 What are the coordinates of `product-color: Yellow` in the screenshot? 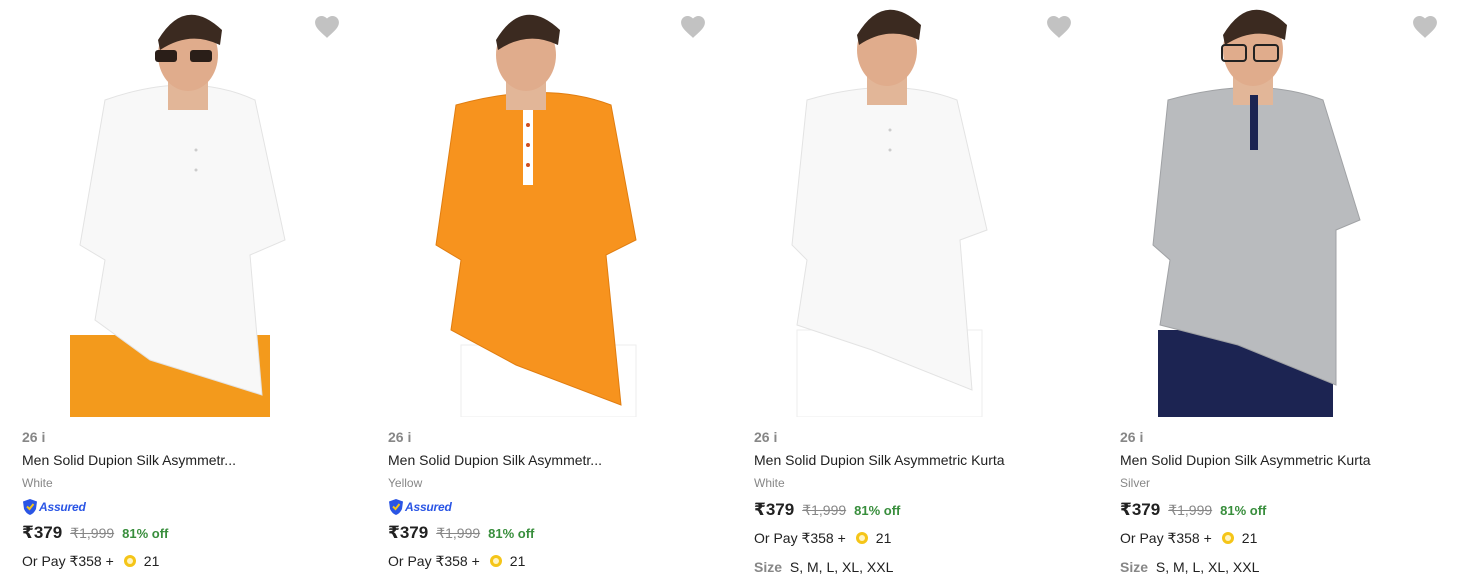 It's located at (405, 483).